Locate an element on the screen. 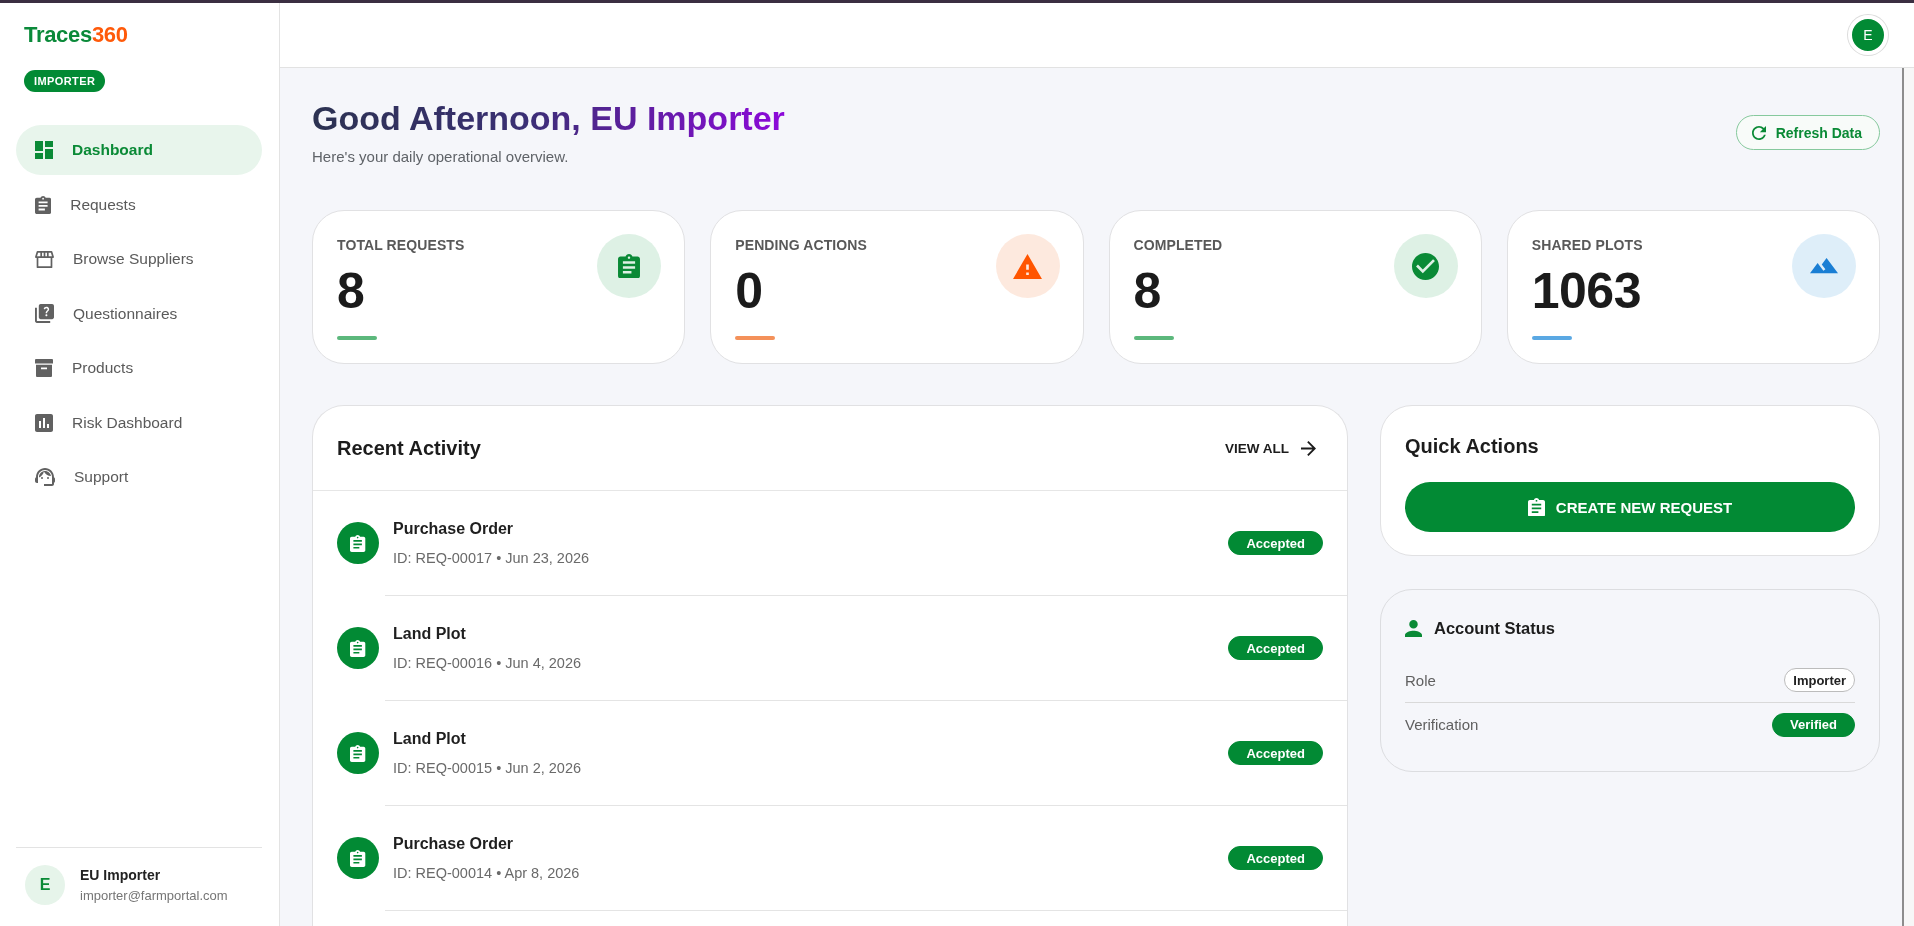 Image resolution: width=1914 pixels, height=926 pixels. greeting-subtitle: Here's your daily operational overview. is located at coordinates (440, 157).